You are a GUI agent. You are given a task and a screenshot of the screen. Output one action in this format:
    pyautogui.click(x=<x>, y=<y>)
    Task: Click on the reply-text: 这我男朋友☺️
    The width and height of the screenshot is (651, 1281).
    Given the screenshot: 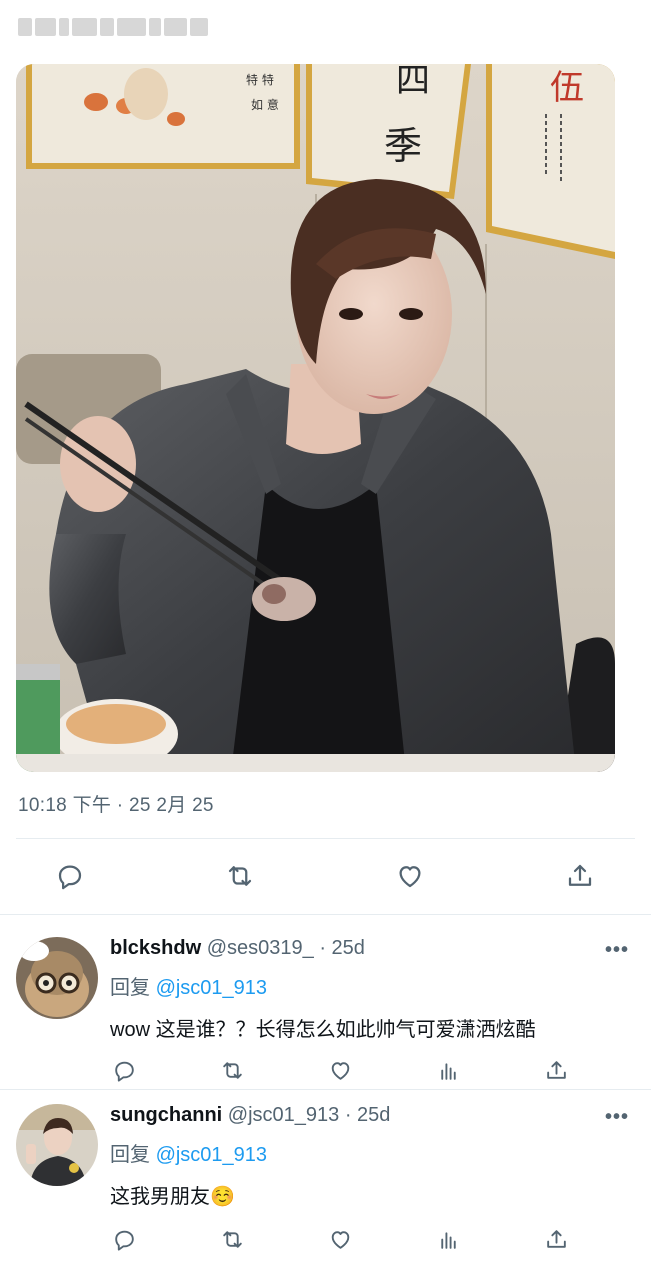 What is the action you would take?
    pyautogui.click(x=172, y=1197)
    